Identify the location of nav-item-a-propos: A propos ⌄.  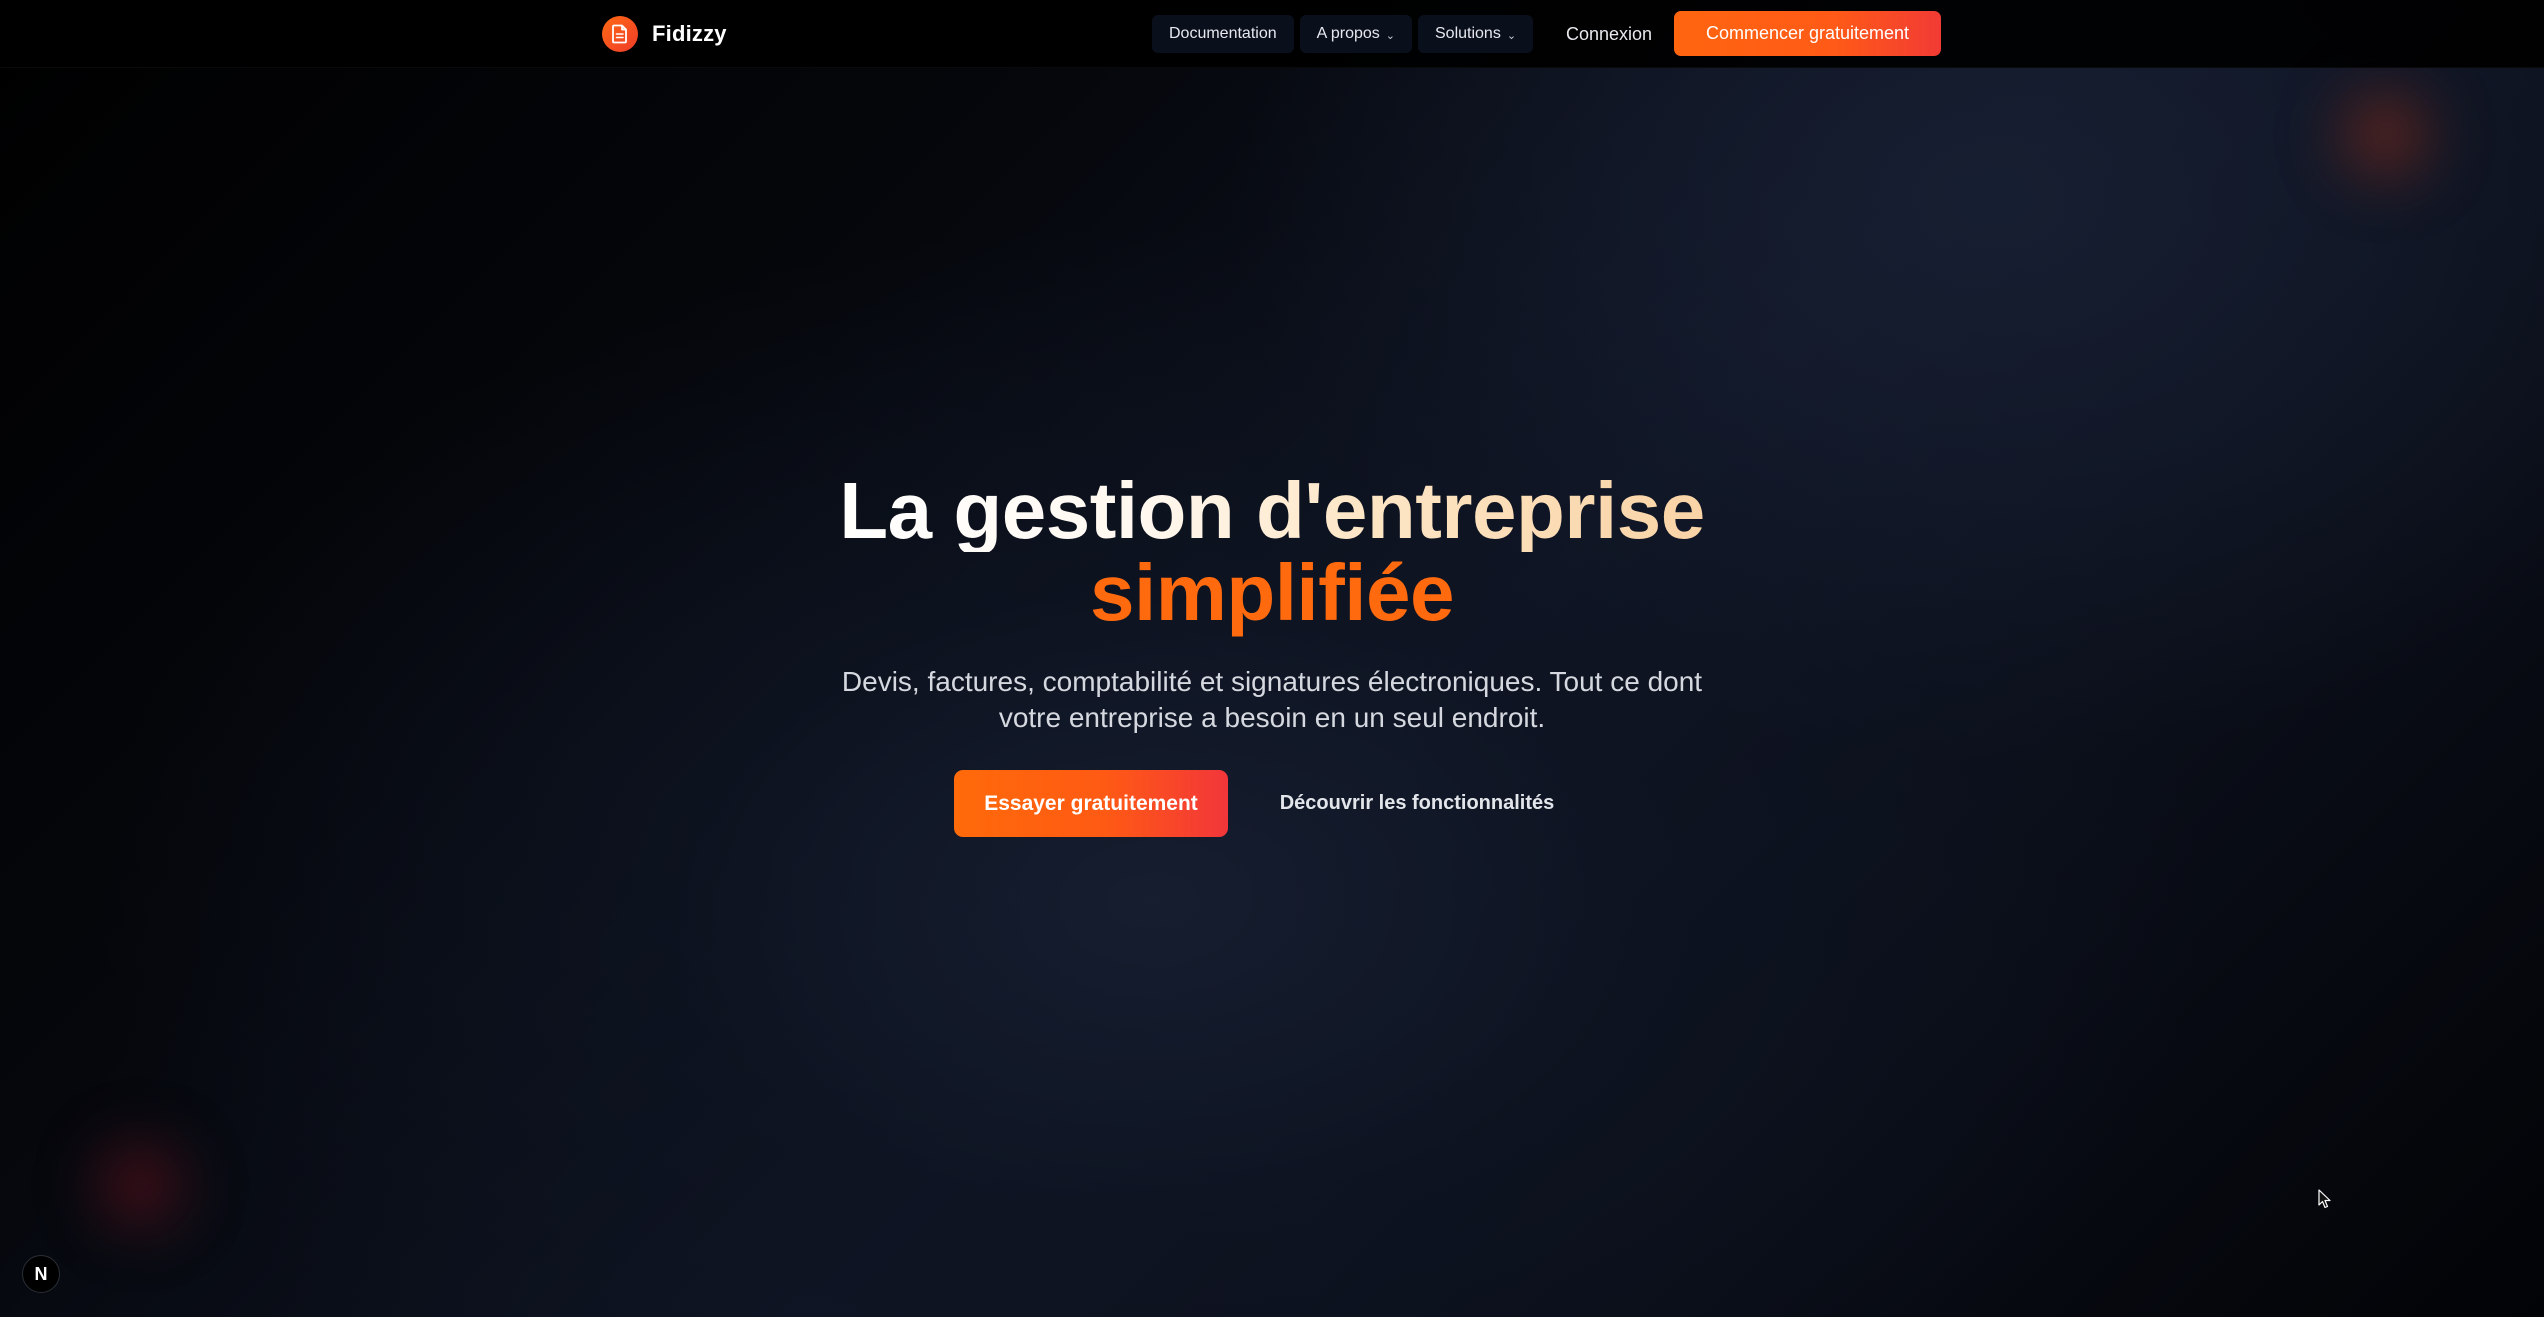
(1355, 34).